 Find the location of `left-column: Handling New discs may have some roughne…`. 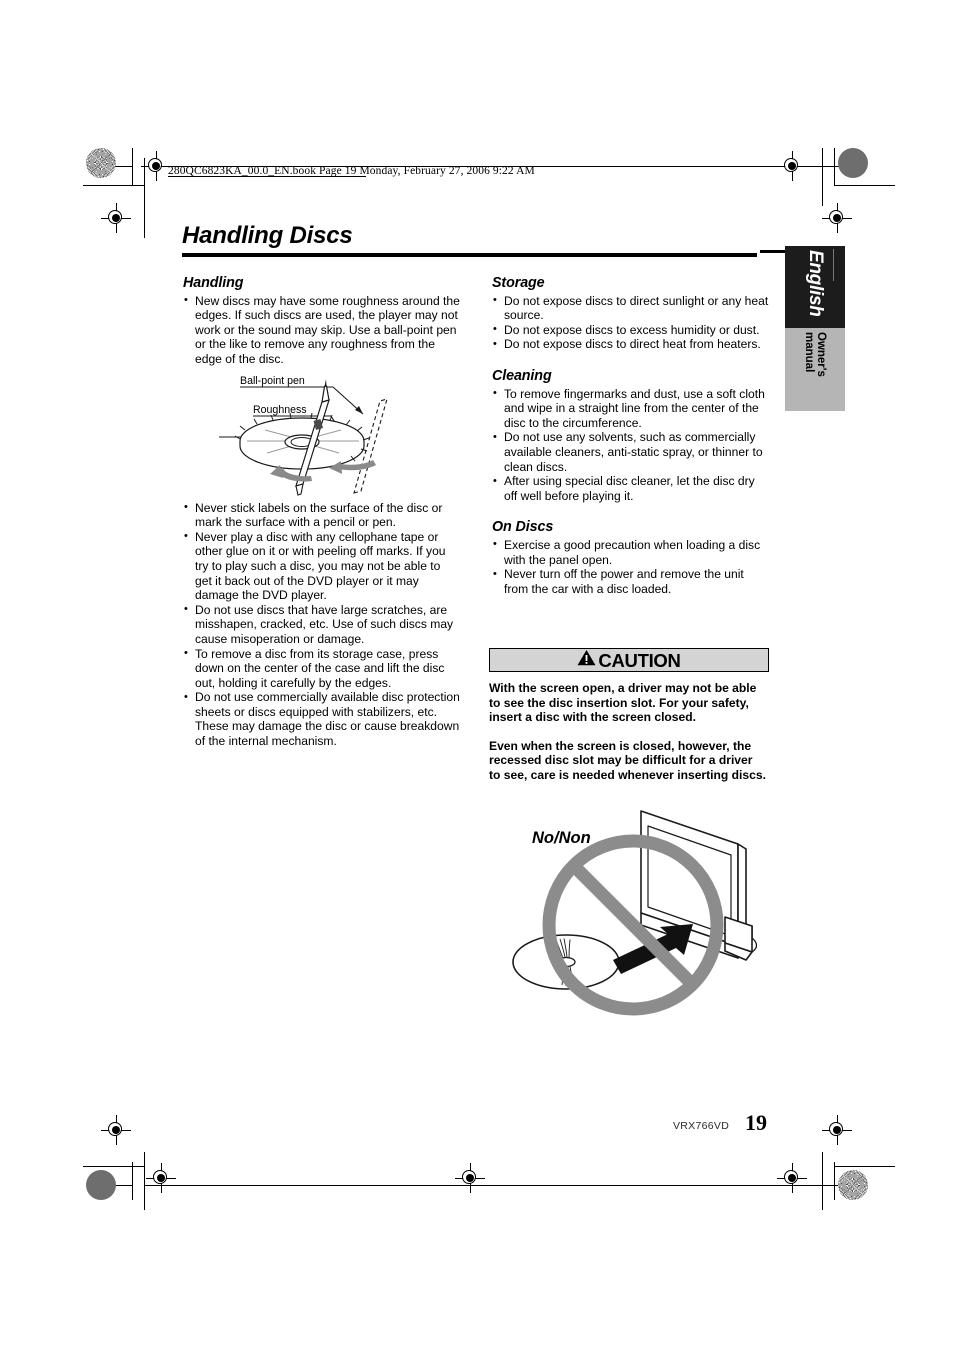

left-column: Handling New discs may have some roughne… is located at coordinates (321, 512).